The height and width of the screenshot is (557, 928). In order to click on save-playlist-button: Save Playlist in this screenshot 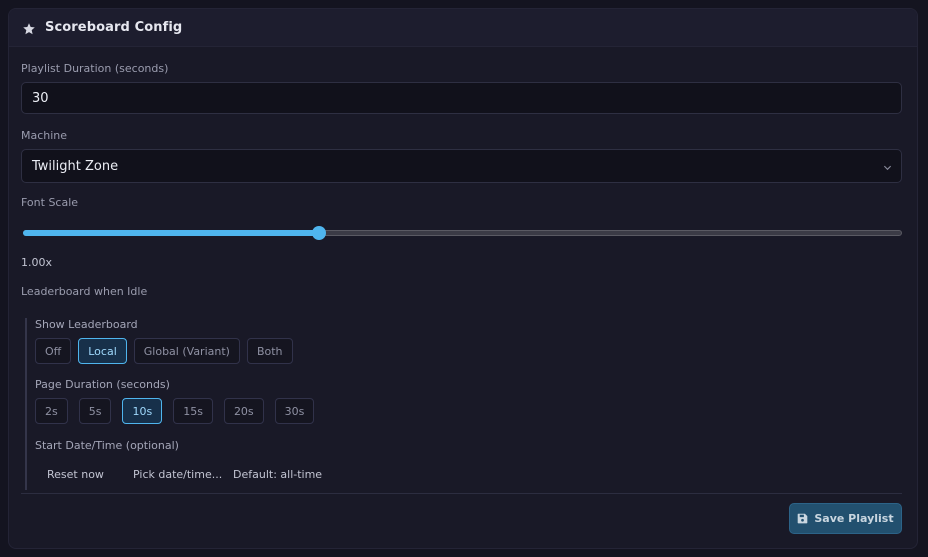, I will do `click(845, 518)`.